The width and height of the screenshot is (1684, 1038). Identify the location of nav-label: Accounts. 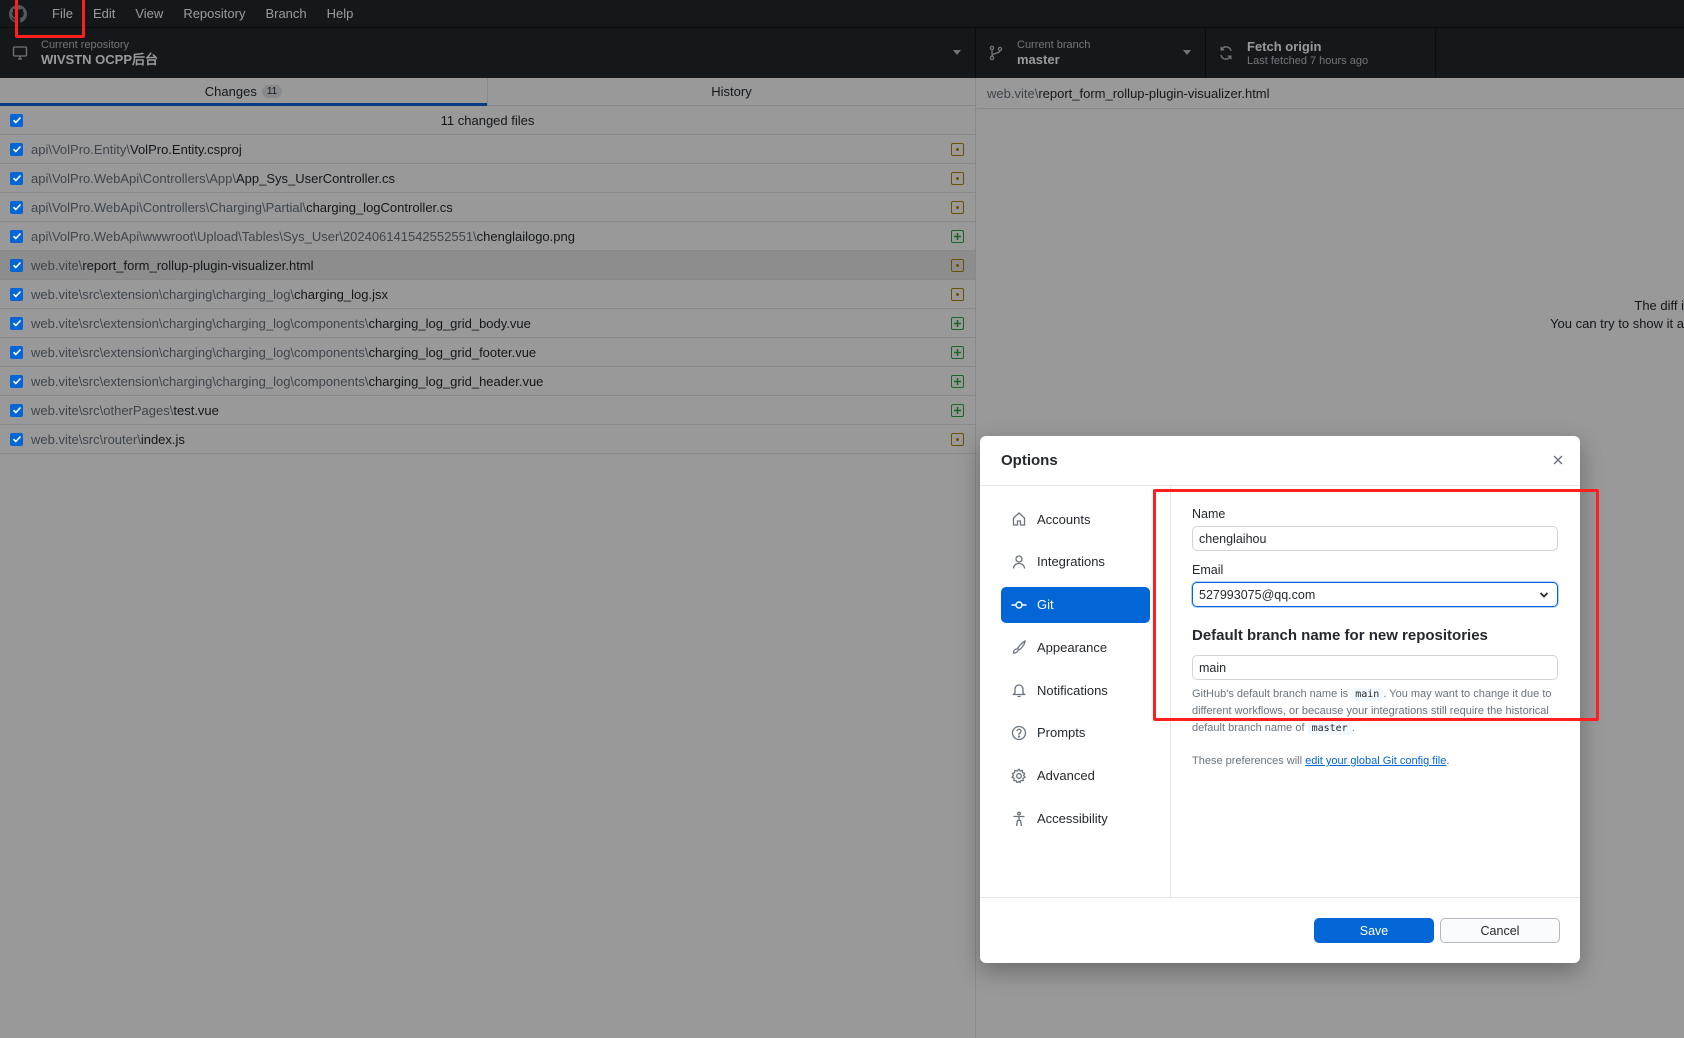
(1064, 519).